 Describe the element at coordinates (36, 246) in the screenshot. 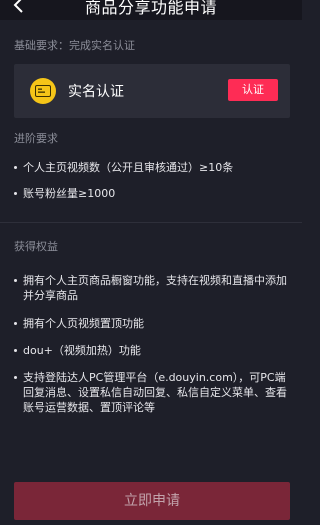

I see `benefits-label: 获得权益` at that location.